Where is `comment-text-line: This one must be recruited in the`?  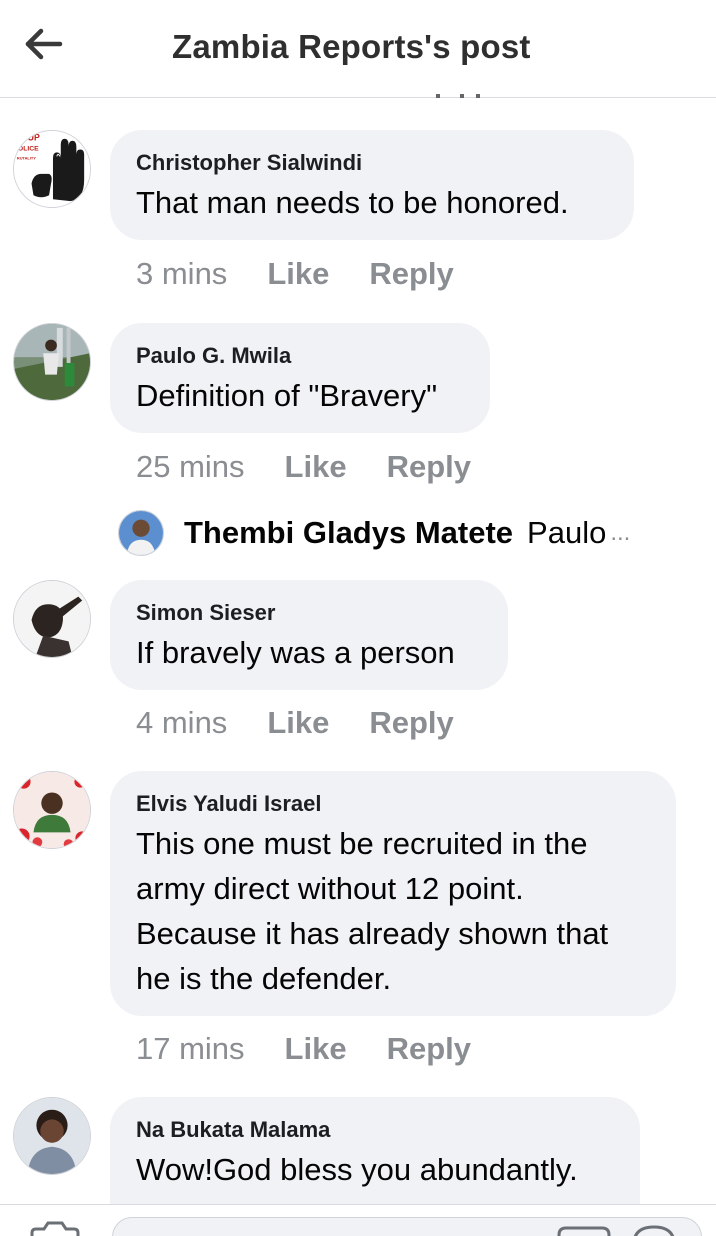
comment-text-line: This one must be recruited in the is located at coordinates (362, 843).